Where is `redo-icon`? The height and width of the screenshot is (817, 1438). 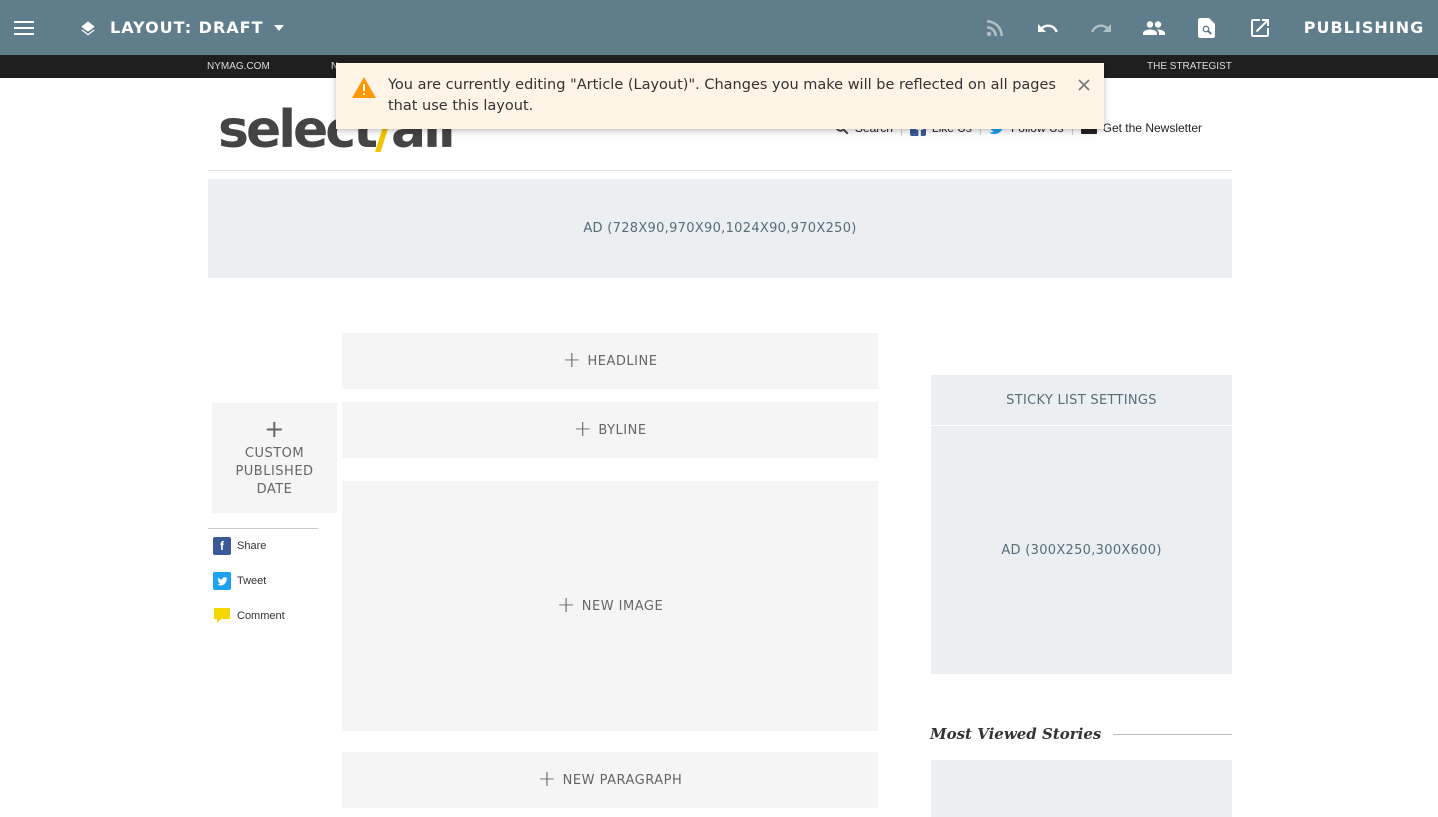
redo-icon is located at coordinates (1101, 27).